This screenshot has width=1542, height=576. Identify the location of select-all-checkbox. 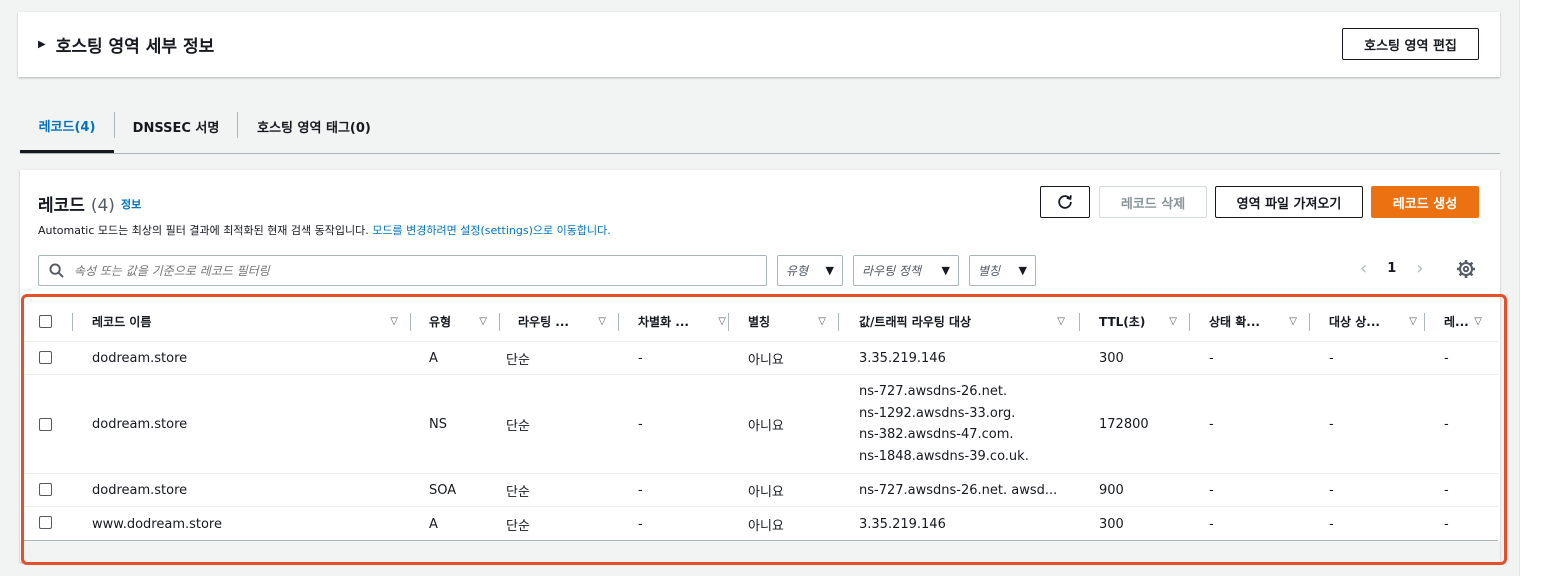
(45, 321).